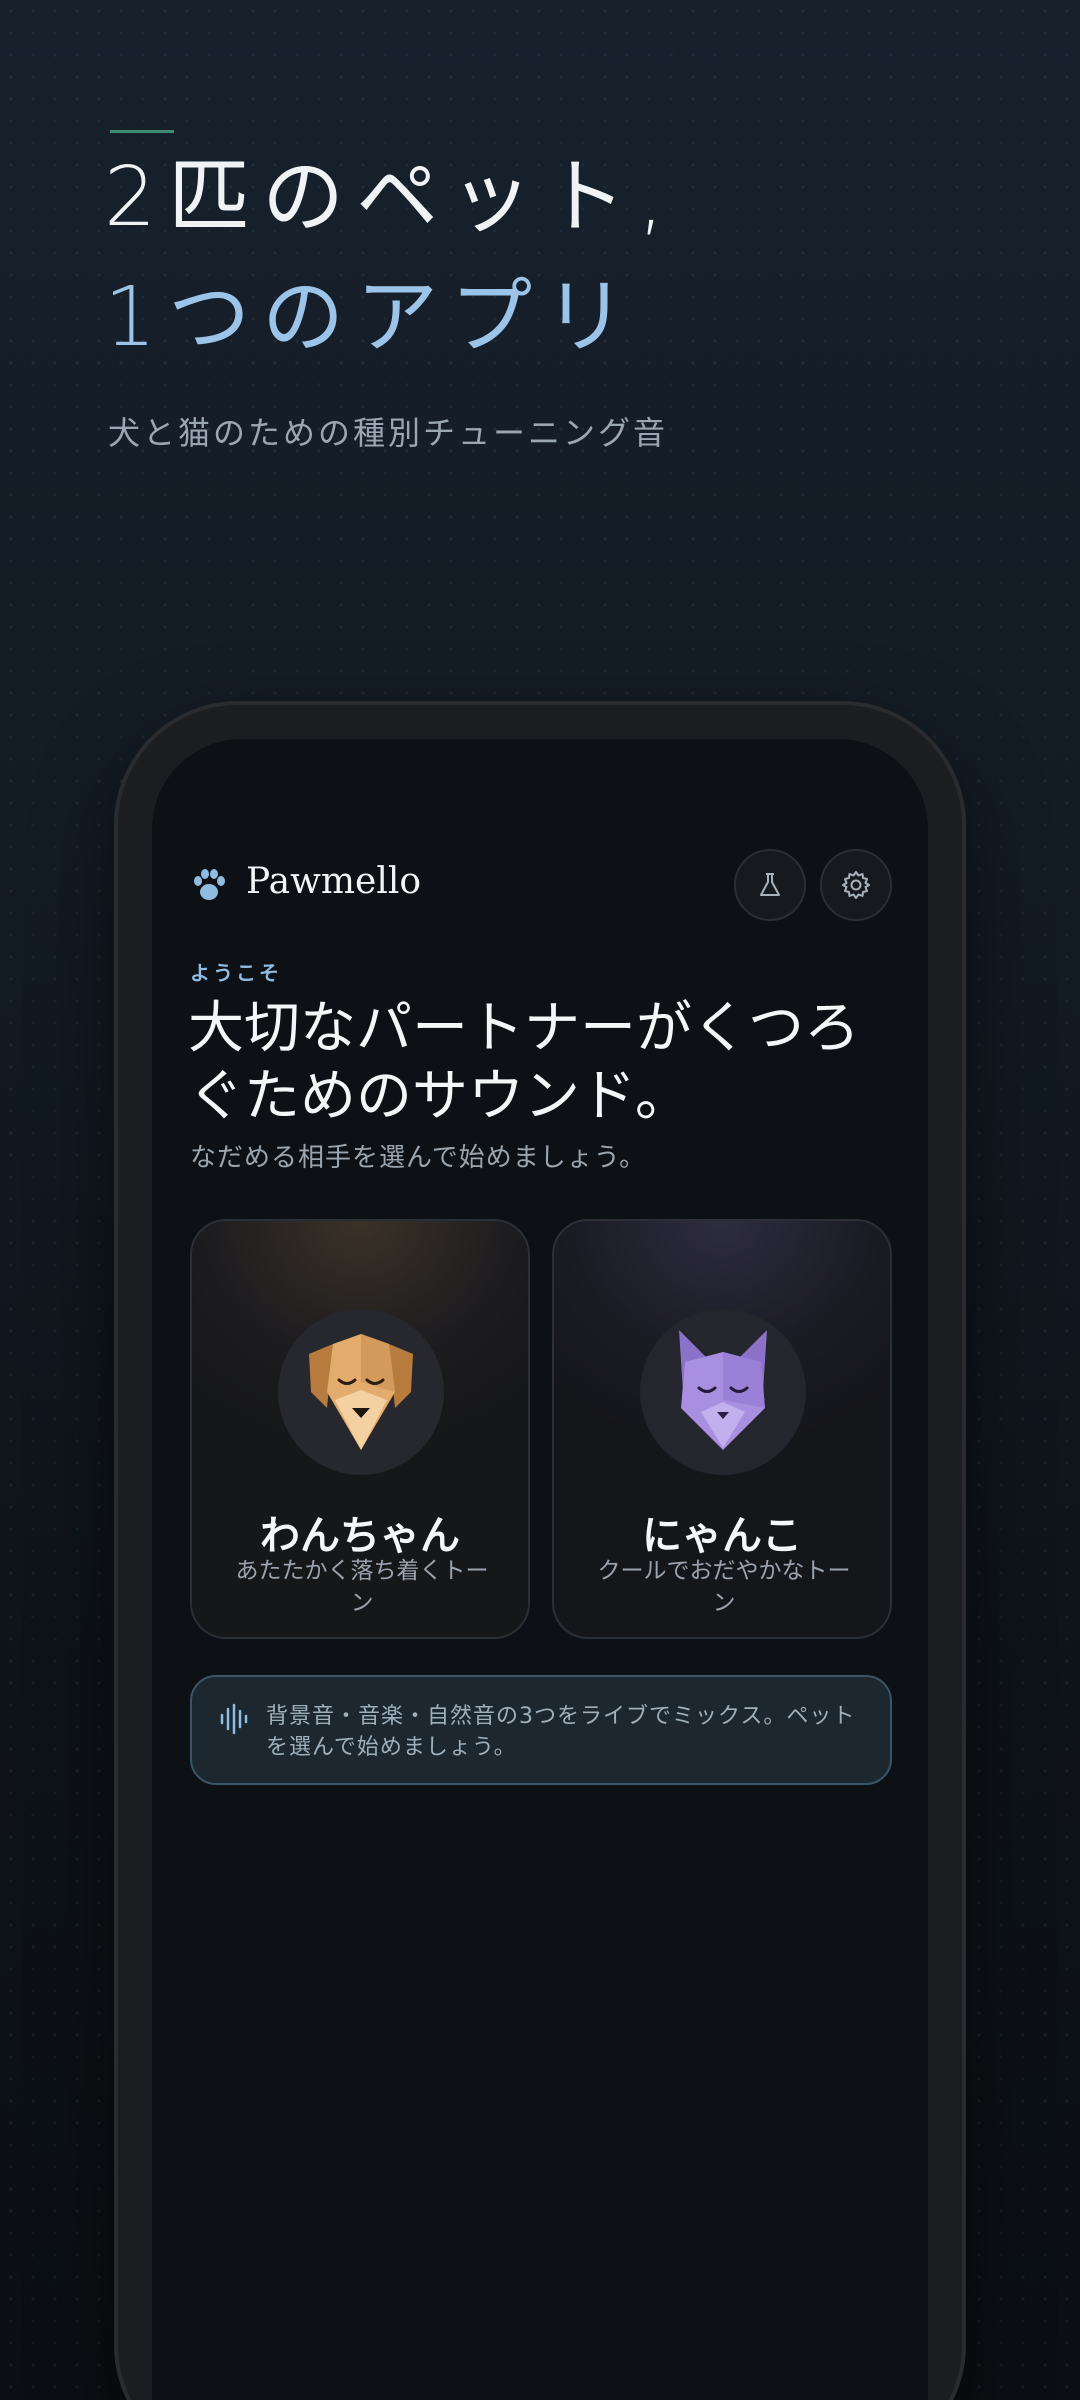 This screenshot has width=1080, height=2400. What do you see at coordinates (371, 317) in the screenshot?
I see `hero-title-line-2: 1つのアプリ` at bounding box center [371, 317].